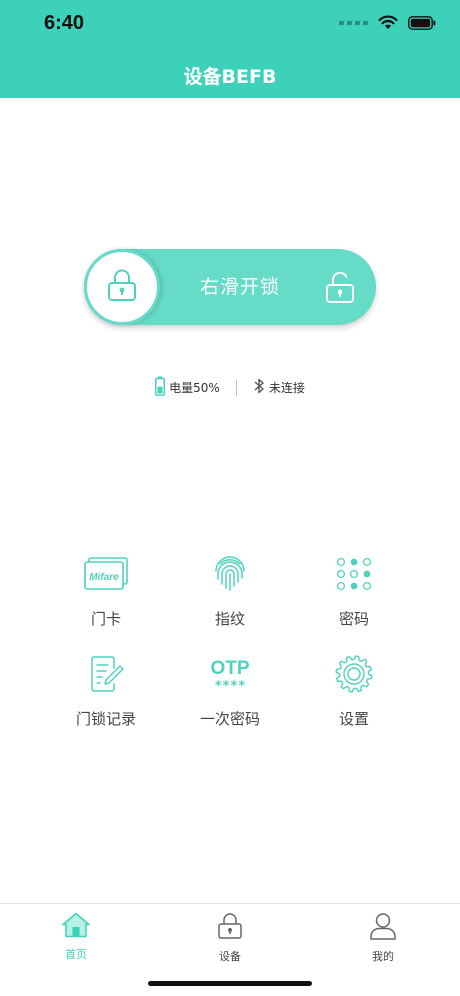 This screenshot has height=996, width=460. Describe the element at coordinates (194, 388) in the screenshot. I see `battery-text: 电量50%` at that location.